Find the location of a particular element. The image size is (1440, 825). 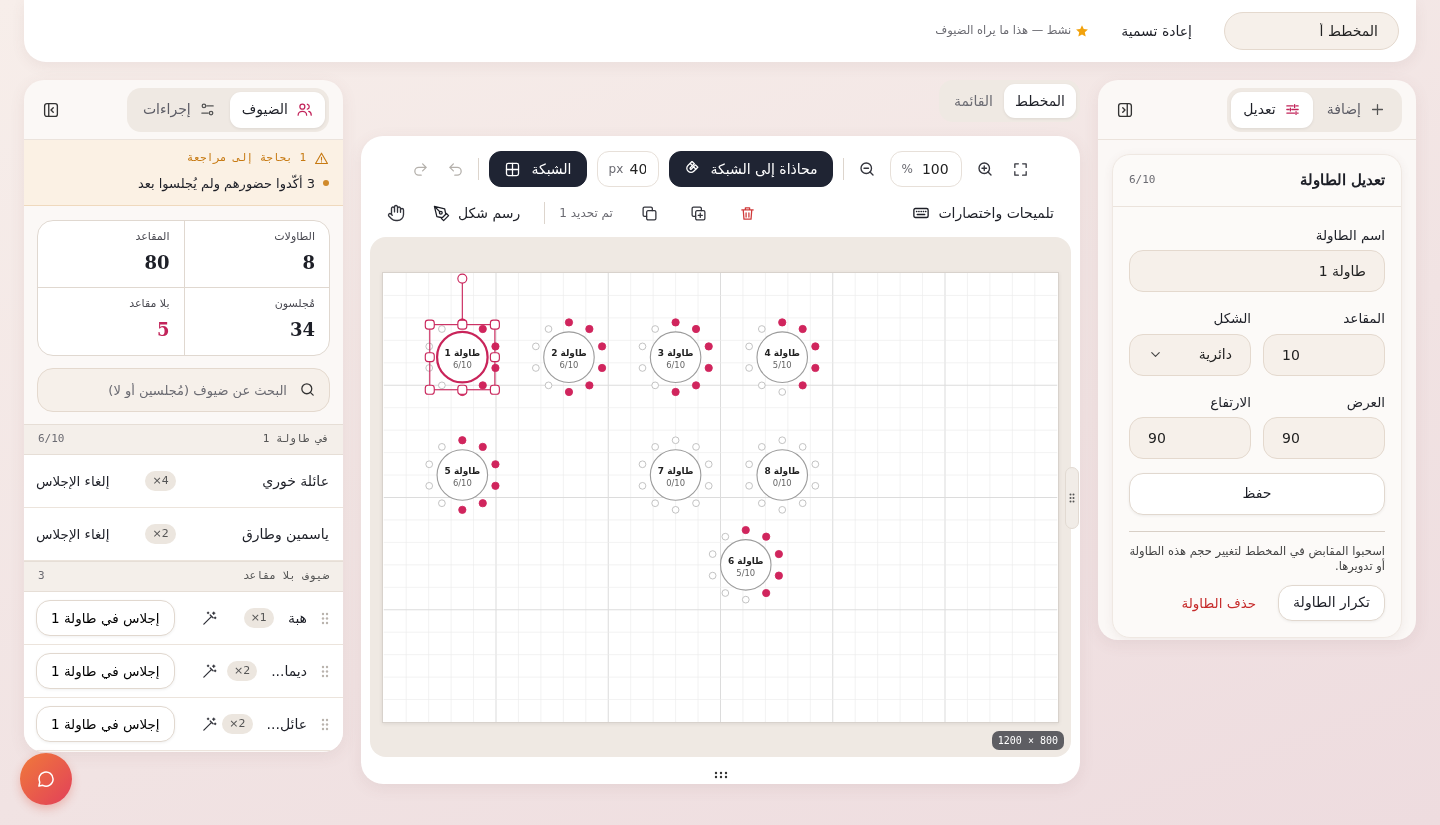

unit-label: % is located at coordinates (907, 169).